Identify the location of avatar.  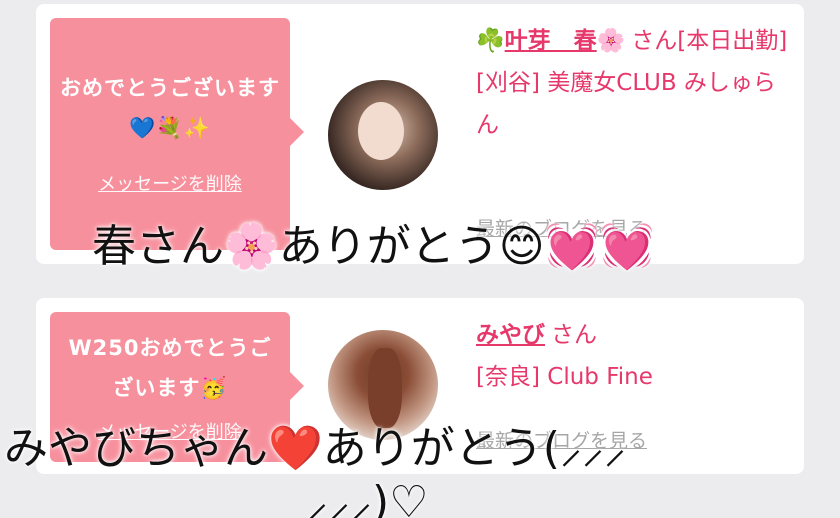
(383, 135).